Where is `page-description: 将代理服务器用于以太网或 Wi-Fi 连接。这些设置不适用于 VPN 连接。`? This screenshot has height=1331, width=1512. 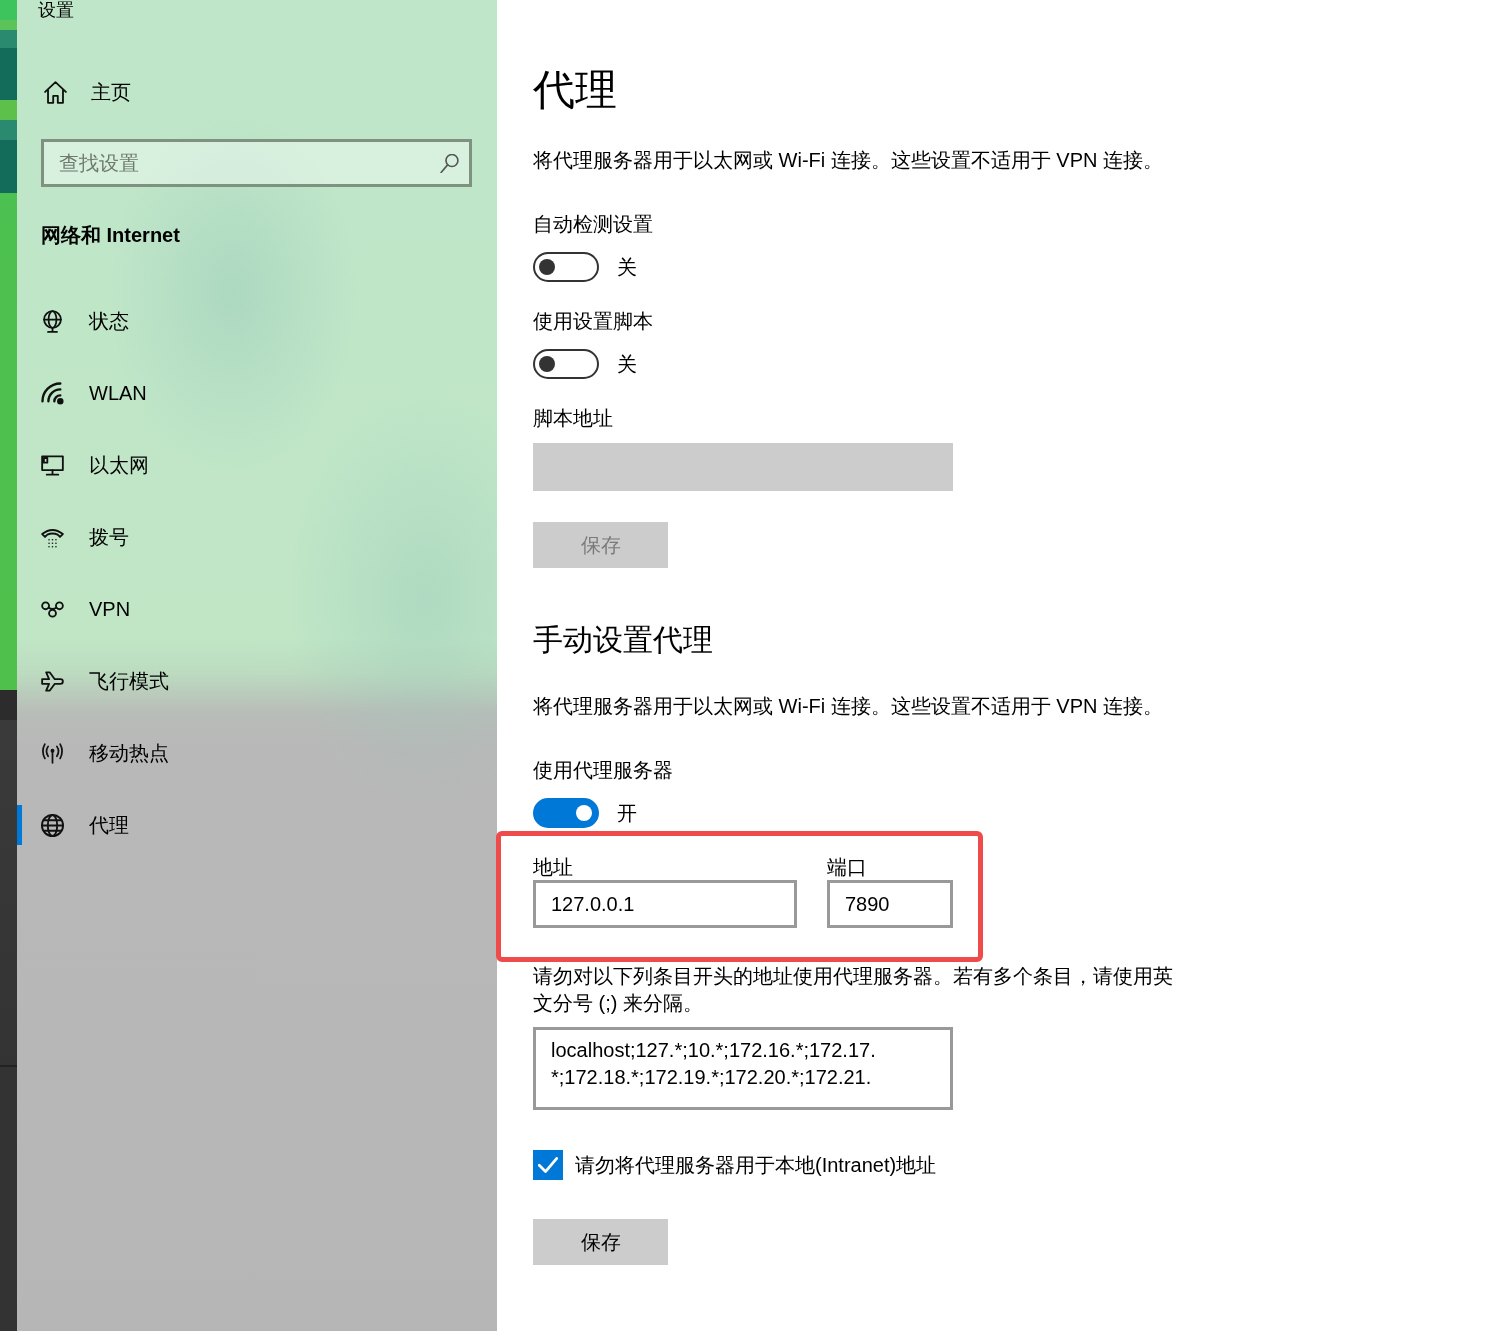 page-description: 将代理服务器用于以太网或 Wi-Fi 连接。这些设置不适用于 VPN 连接。 is located at coordinates (848, 160).